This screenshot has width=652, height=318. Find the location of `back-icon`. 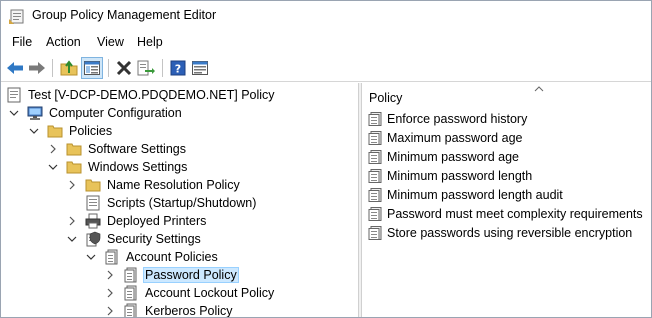

back-icon is located at coordinates (15, 68).